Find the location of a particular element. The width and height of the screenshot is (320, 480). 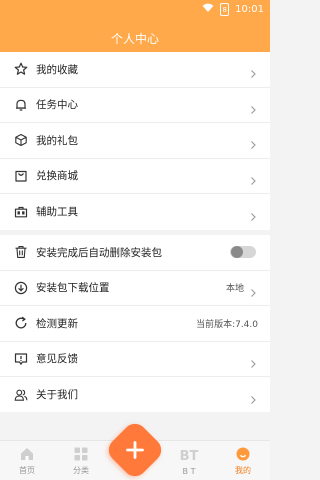

menu-item-task-center: 任务中心 is located at coordinates (135, 105).